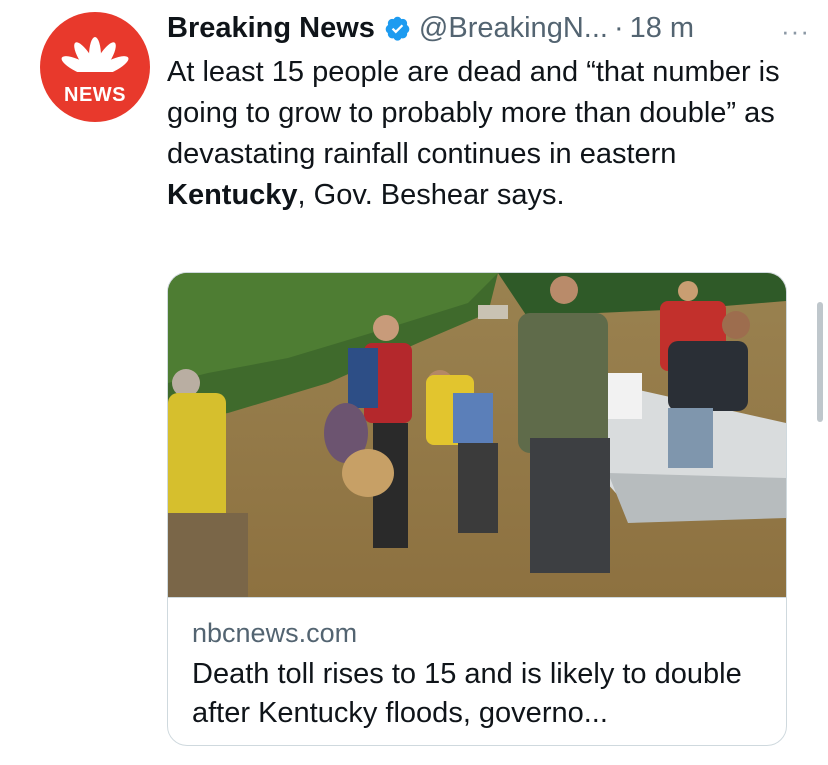 This screenshot has height=765, width=828. I want to click on tweet-header: Breaking News @BreakingN... · 18 m, so click(488, 28).